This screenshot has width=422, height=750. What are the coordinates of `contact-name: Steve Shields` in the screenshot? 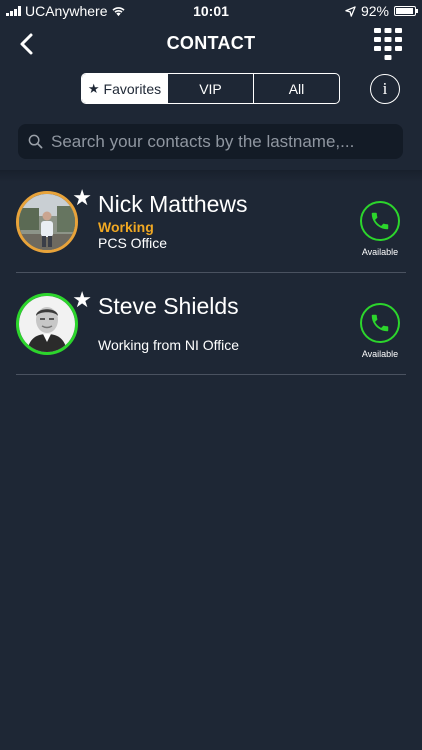 It's located at (168, 306).